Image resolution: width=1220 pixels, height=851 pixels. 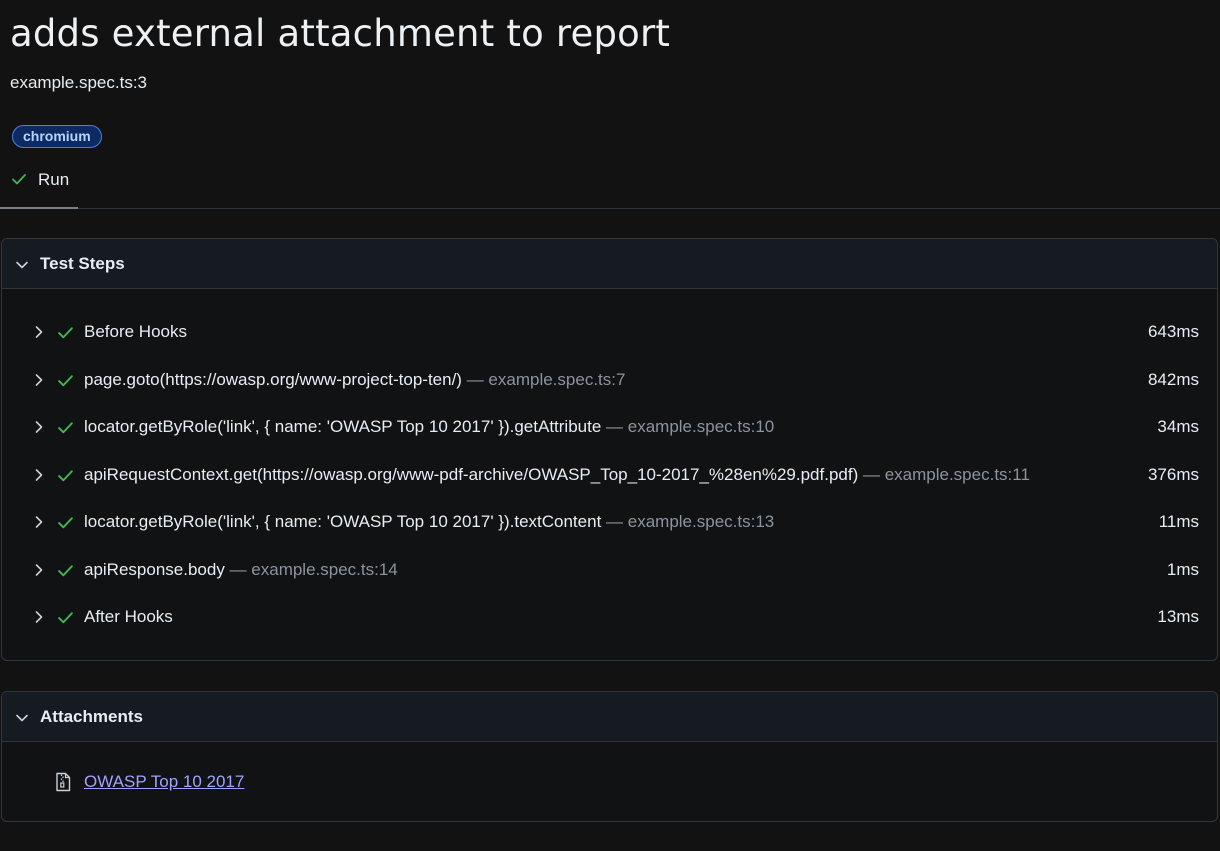 What do you see at coordinates (57, 136) in the screenshot?
I see `project-badge: chromium` at bounding box center [57, 136].